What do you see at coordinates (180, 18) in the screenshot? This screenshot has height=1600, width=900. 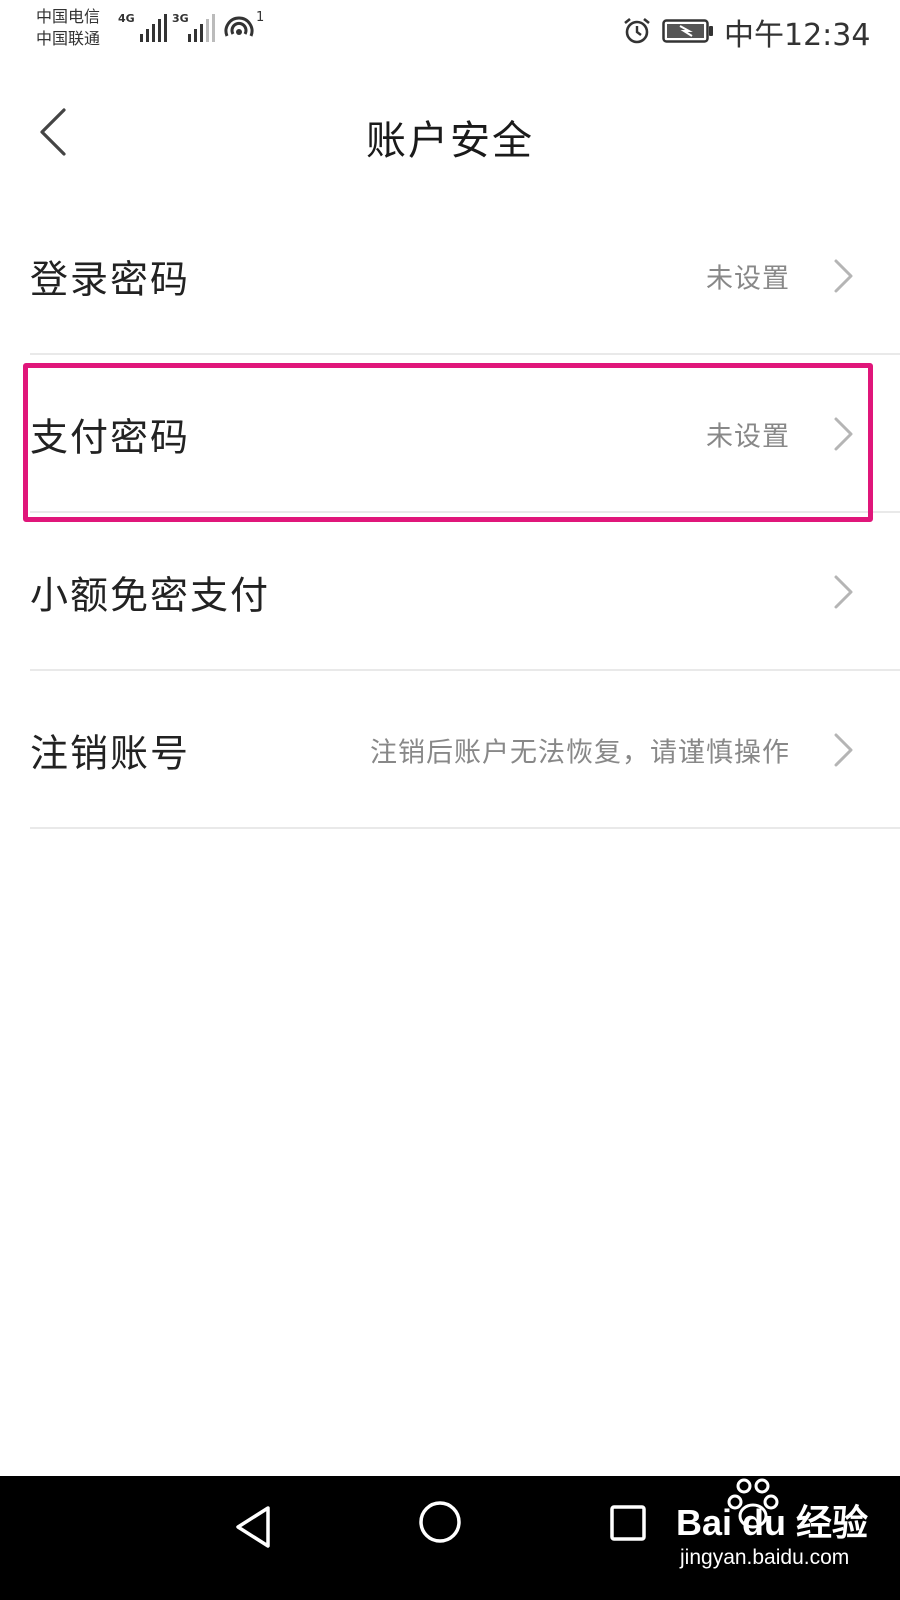 I see `network-type-2: 3G` at bounding box center [180, 18].